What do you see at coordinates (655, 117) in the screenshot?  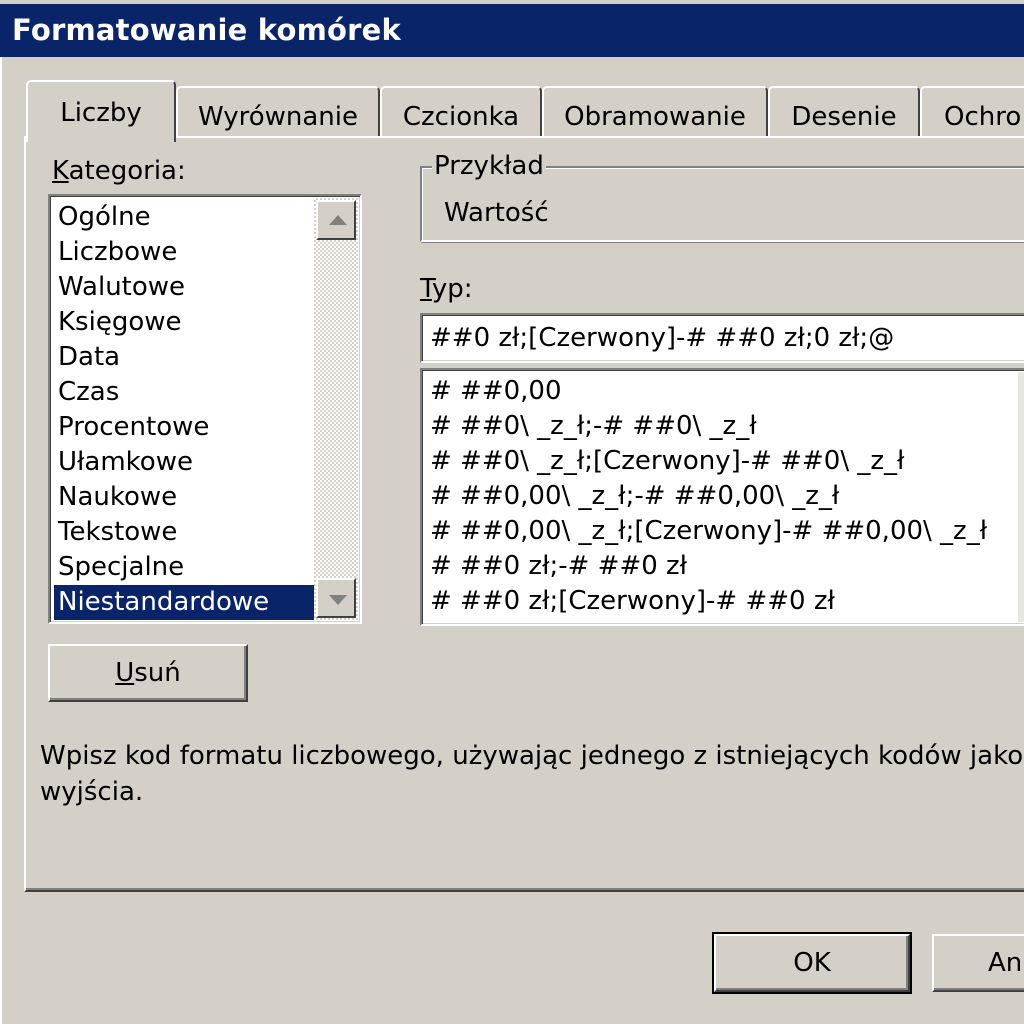 I see `tab-label: Obramowanie` at bounding box center [655, 117].